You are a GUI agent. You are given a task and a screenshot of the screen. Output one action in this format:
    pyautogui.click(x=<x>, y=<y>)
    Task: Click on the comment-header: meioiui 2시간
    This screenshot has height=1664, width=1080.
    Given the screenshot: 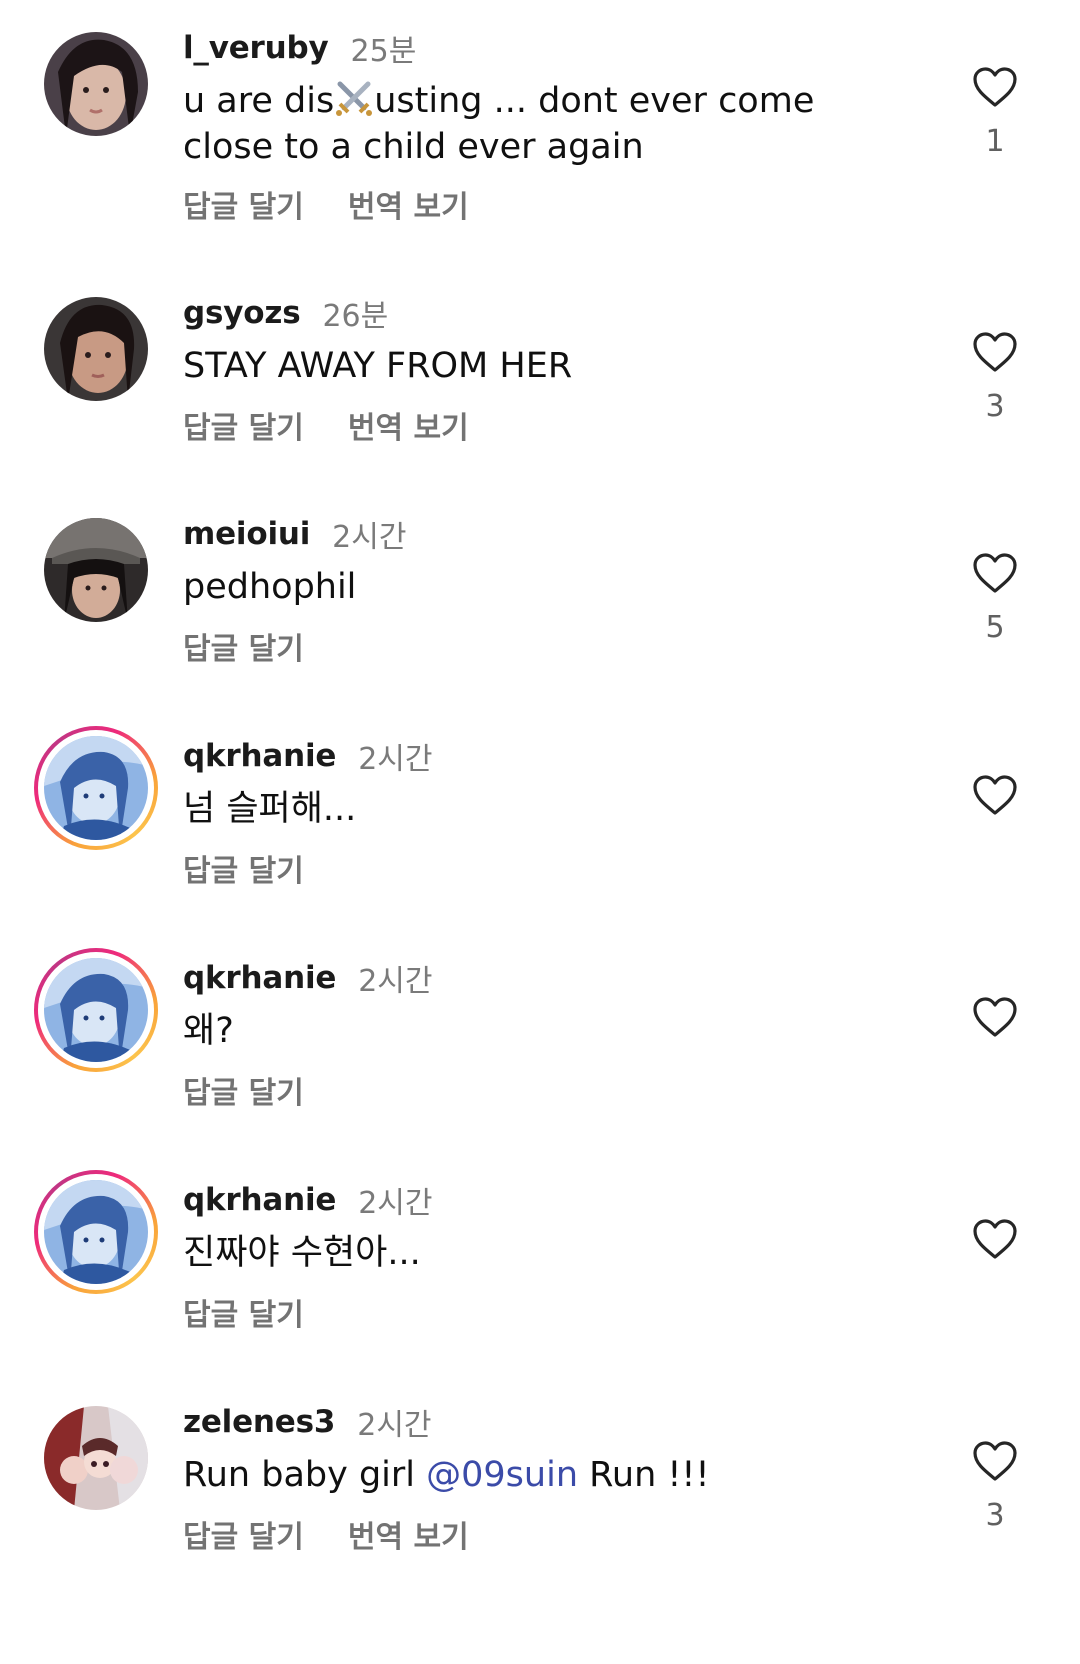 What is the action you would take?
    pyautogui.click(x=295, y=534)
    